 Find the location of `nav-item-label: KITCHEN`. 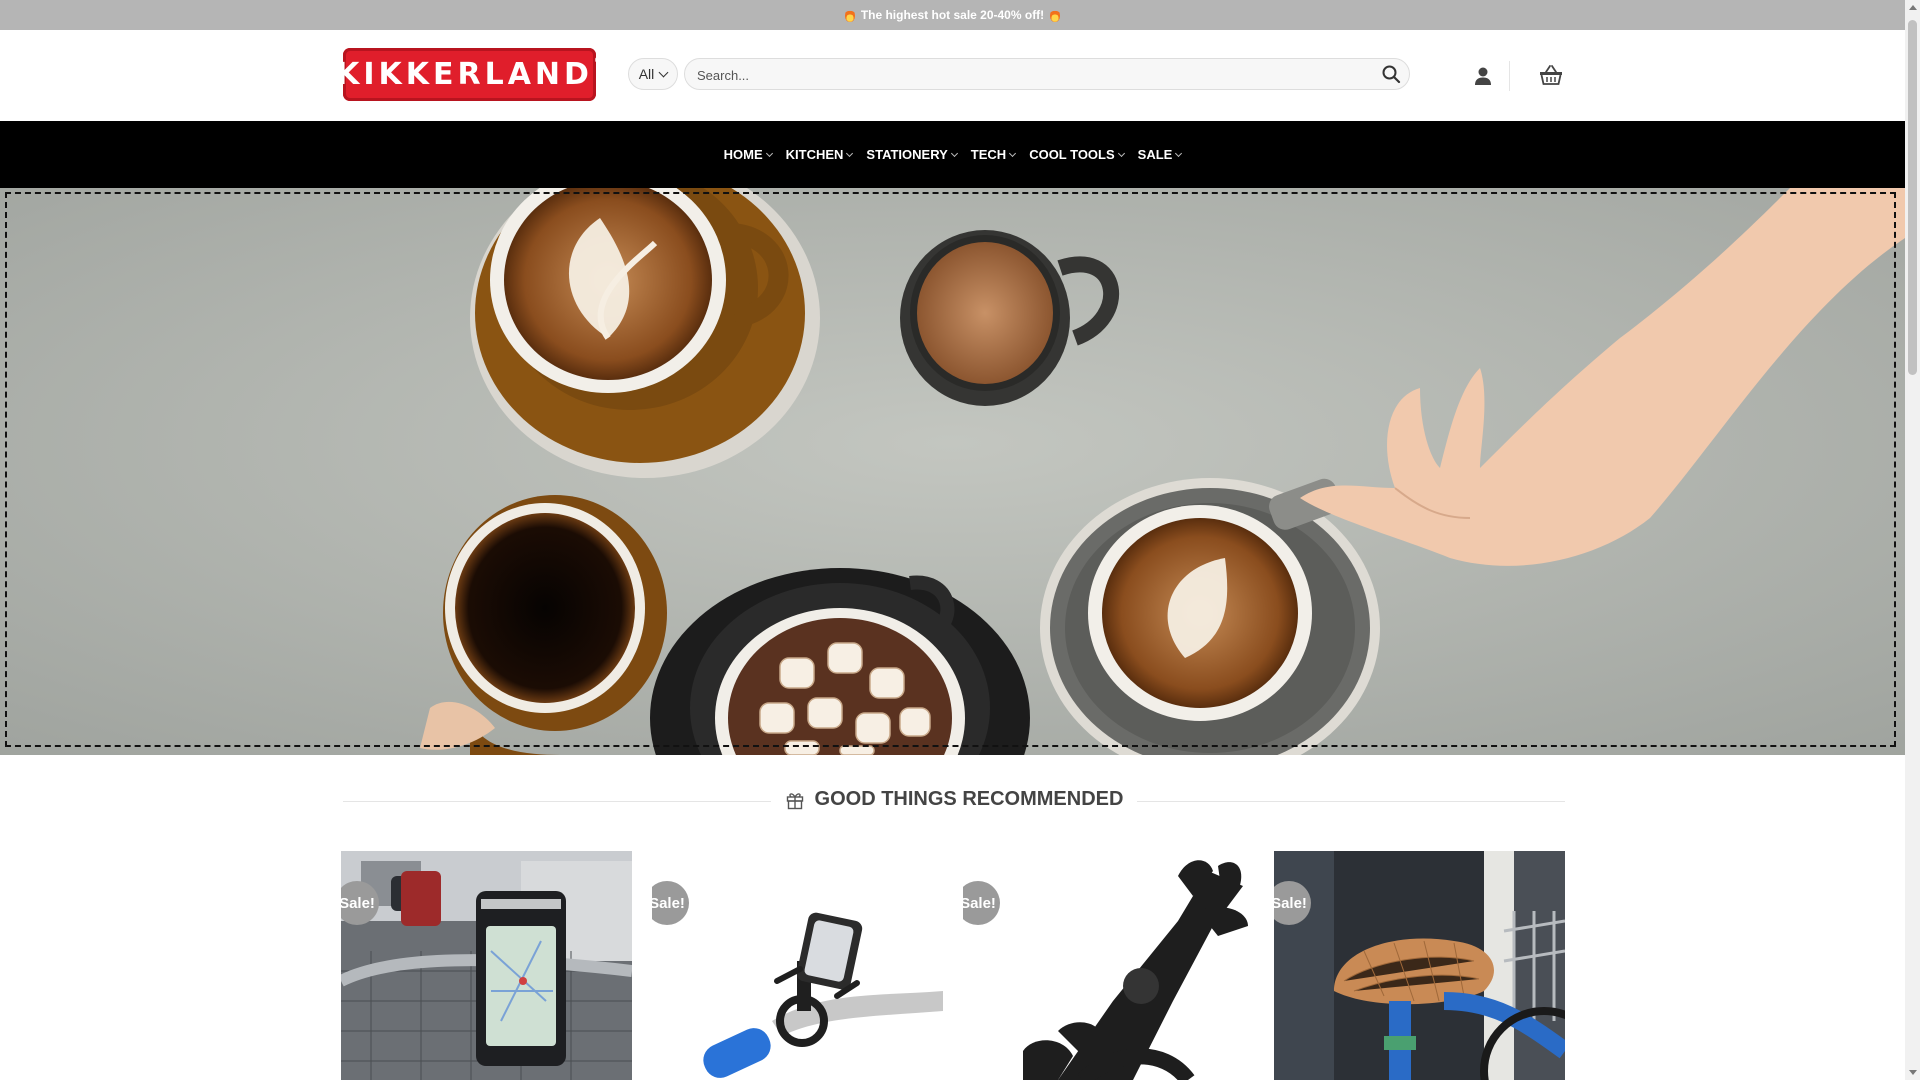

nav-item-label: KITCHEN is located at coordinates (814, 154).